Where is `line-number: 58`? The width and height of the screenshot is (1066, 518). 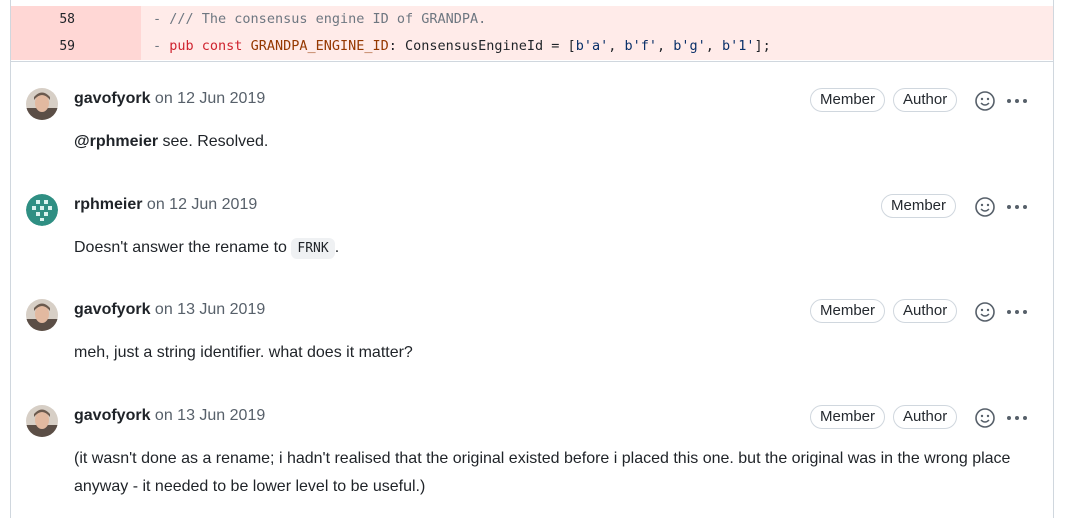
line-number: 58 is located at coordinates (76, 19).